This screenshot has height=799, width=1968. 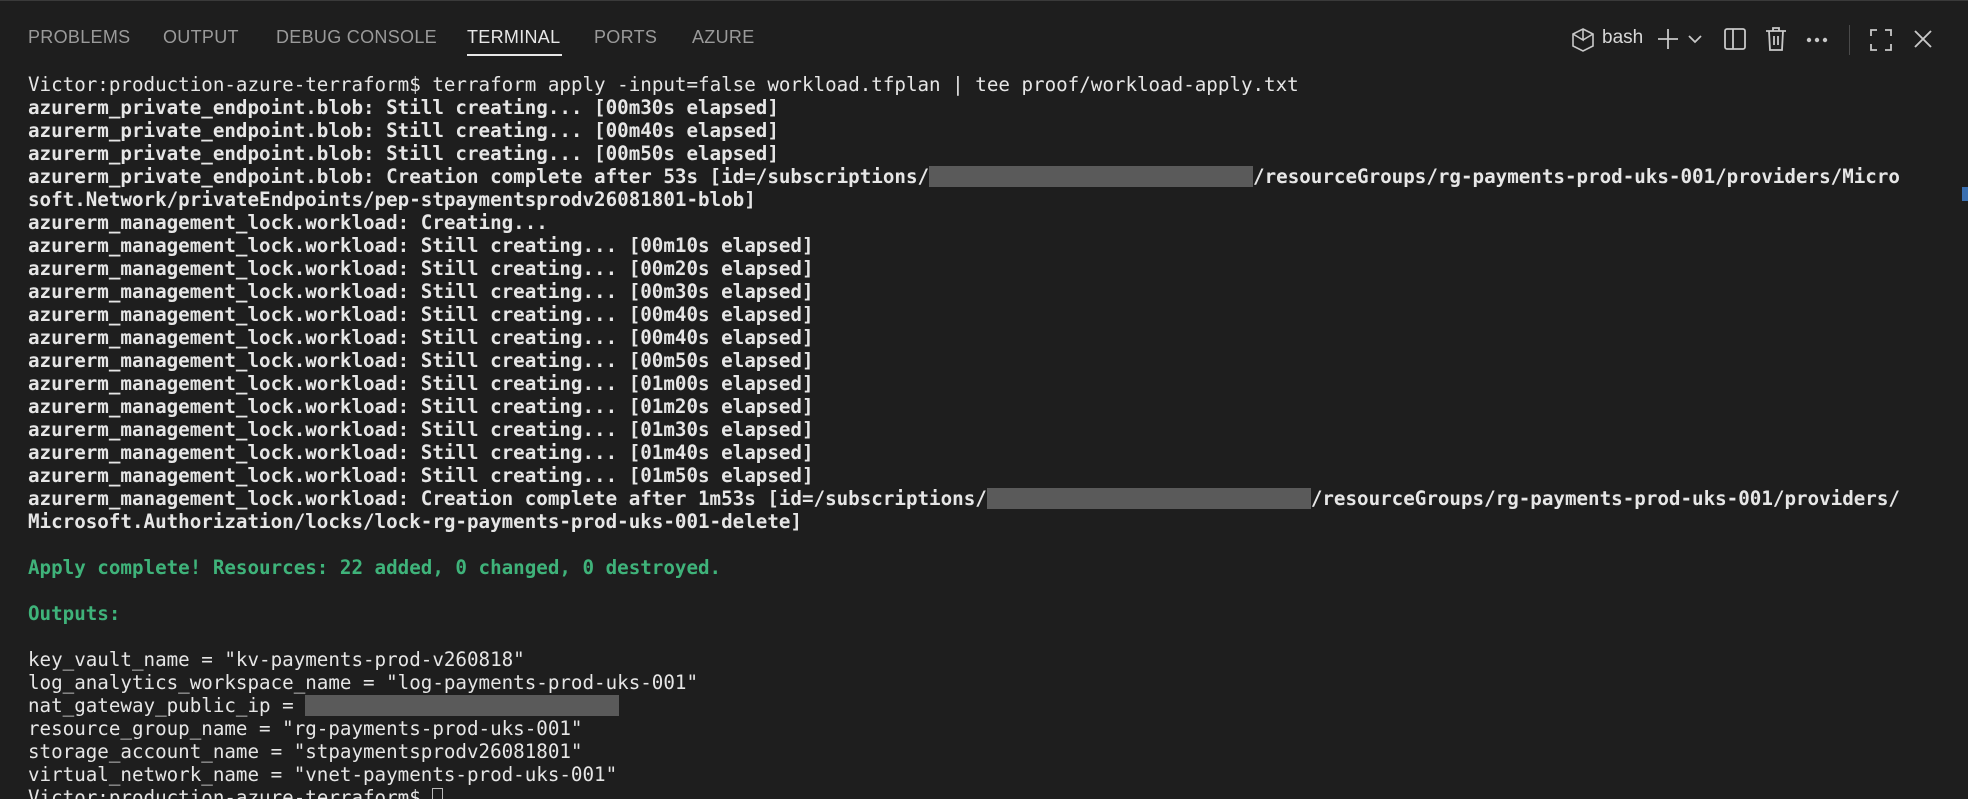 What do you see at coordinates (1695, 39) in the screenshot?
I see `chevron-down-icon` at bounding box center [1695, 39].